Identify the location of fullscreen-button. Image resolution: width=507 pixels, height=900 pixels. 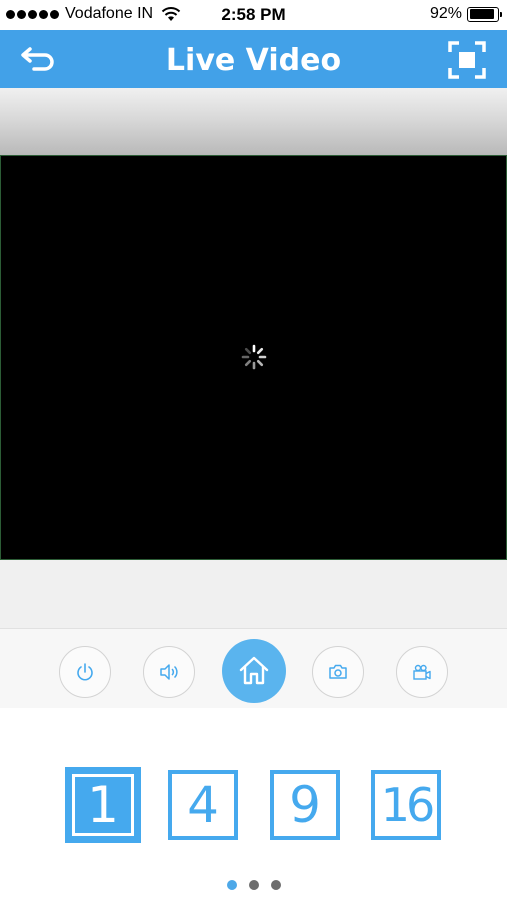
(467, 60).